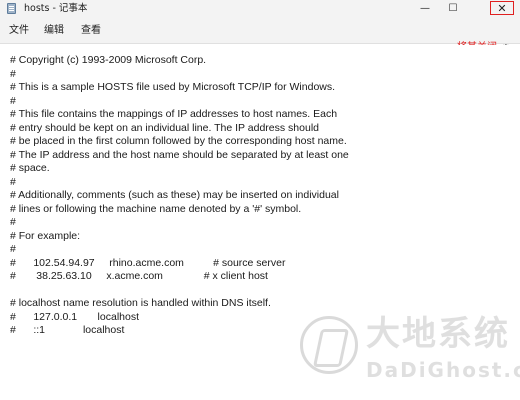  Describe the element at coordinates (19, 31) in the screenshot. I see `menu-file: 文件` at that location.